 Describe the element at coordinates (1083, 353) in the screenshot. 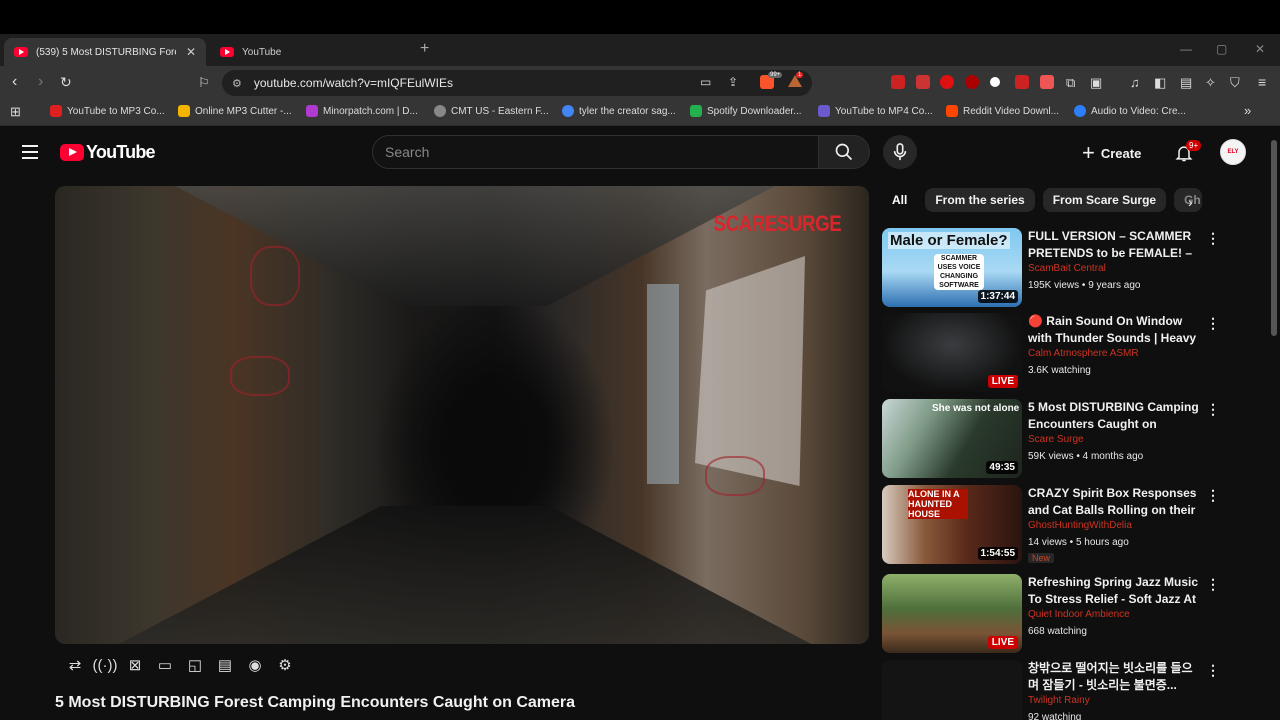

I see `channel-name: Calm Atmosphere ASMR` at that location.